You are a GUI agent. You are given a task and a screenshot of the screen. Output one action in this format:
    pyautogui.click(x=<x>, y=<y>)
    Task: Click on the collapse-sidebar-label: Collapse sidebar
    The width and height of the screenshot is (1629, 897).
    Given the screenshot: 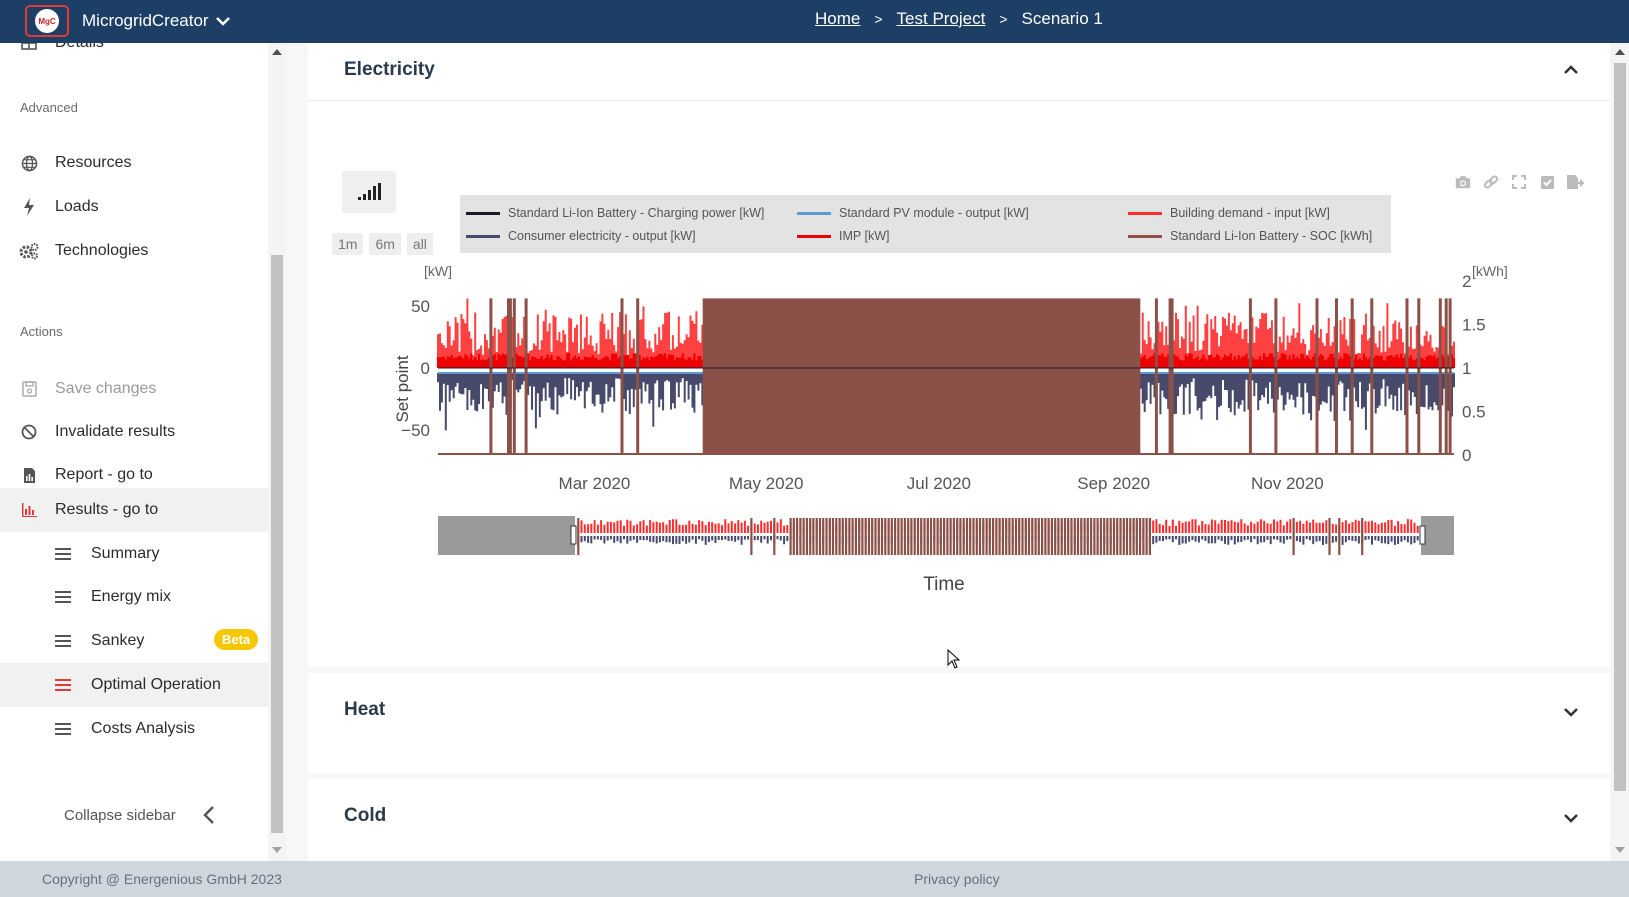 What is the action you would take?
    pyautogui.click(x=120, y=815)
    